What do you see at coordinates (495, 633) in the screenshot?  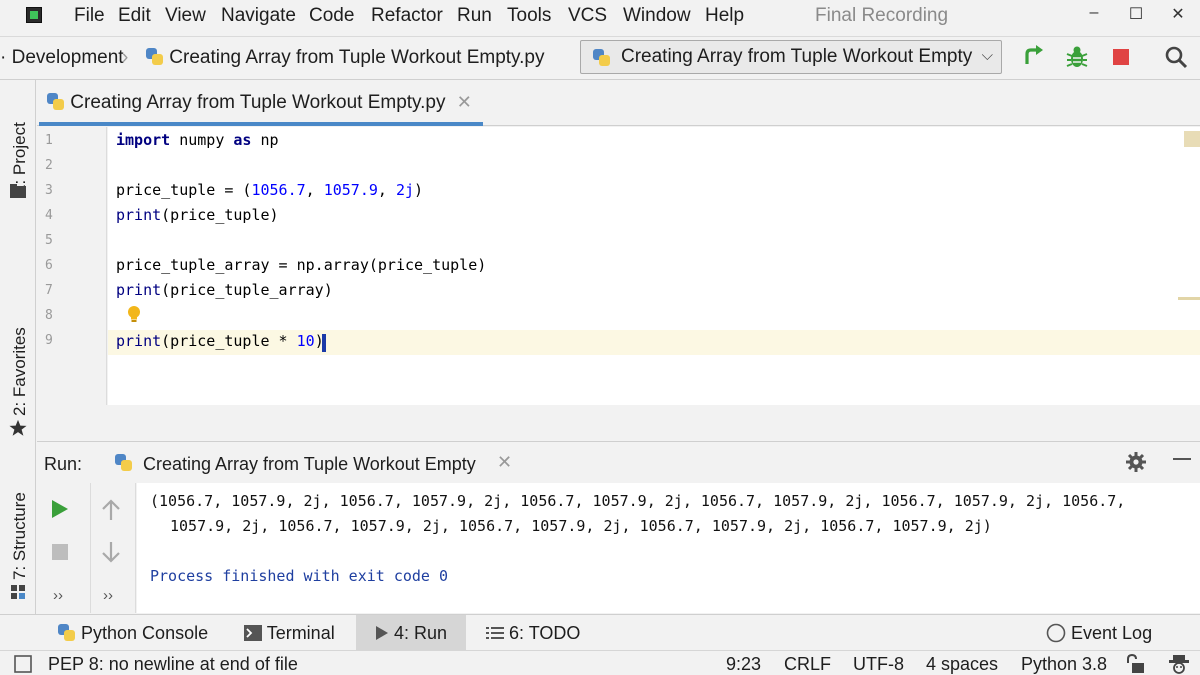 I see `list-icon` at bounding box center [495, 633].